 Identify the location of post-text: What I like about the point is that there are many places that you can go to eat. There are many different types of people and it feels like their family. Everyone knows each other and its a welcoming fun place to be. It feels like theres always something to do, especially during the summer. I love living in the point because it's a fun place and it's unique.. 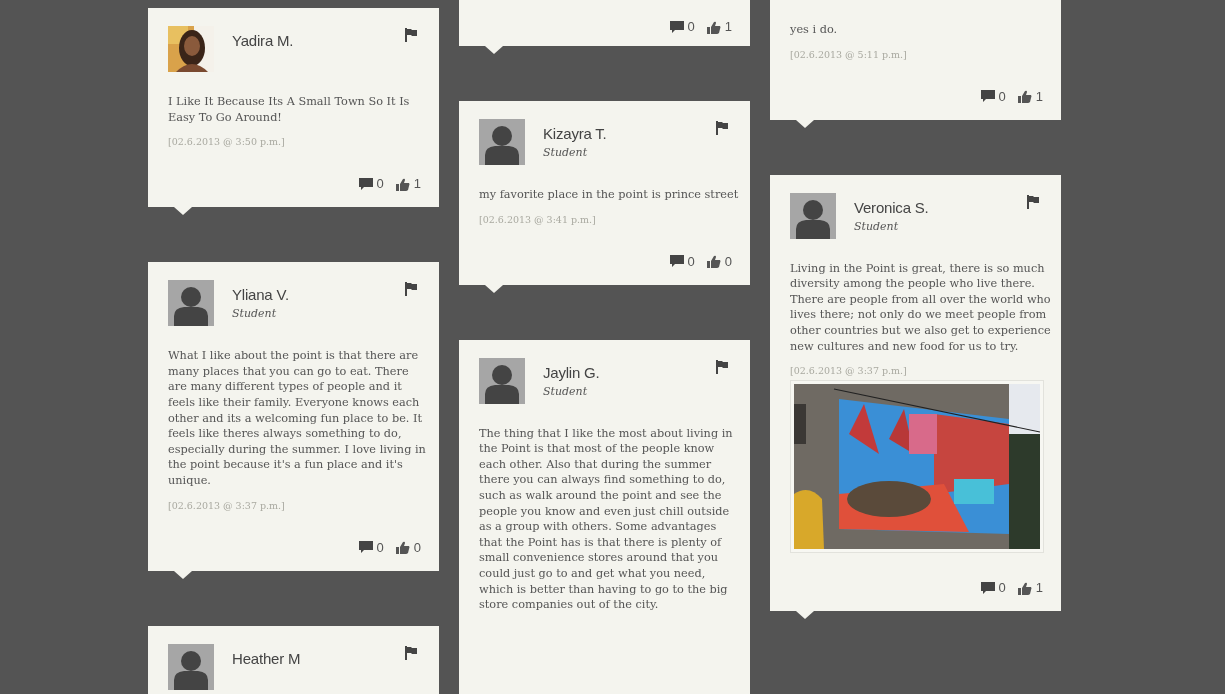
(297, 418).